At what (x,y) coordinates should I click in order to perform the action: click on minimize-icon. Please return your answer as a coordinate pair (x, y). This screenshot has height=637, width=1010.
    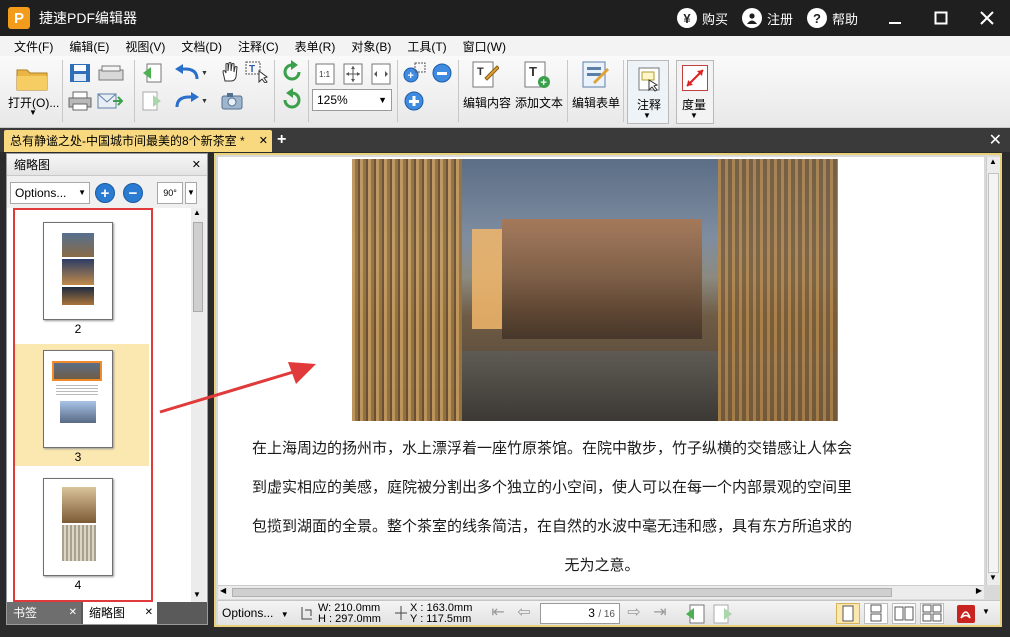
    Looking at the image, I should click on (895, 23).